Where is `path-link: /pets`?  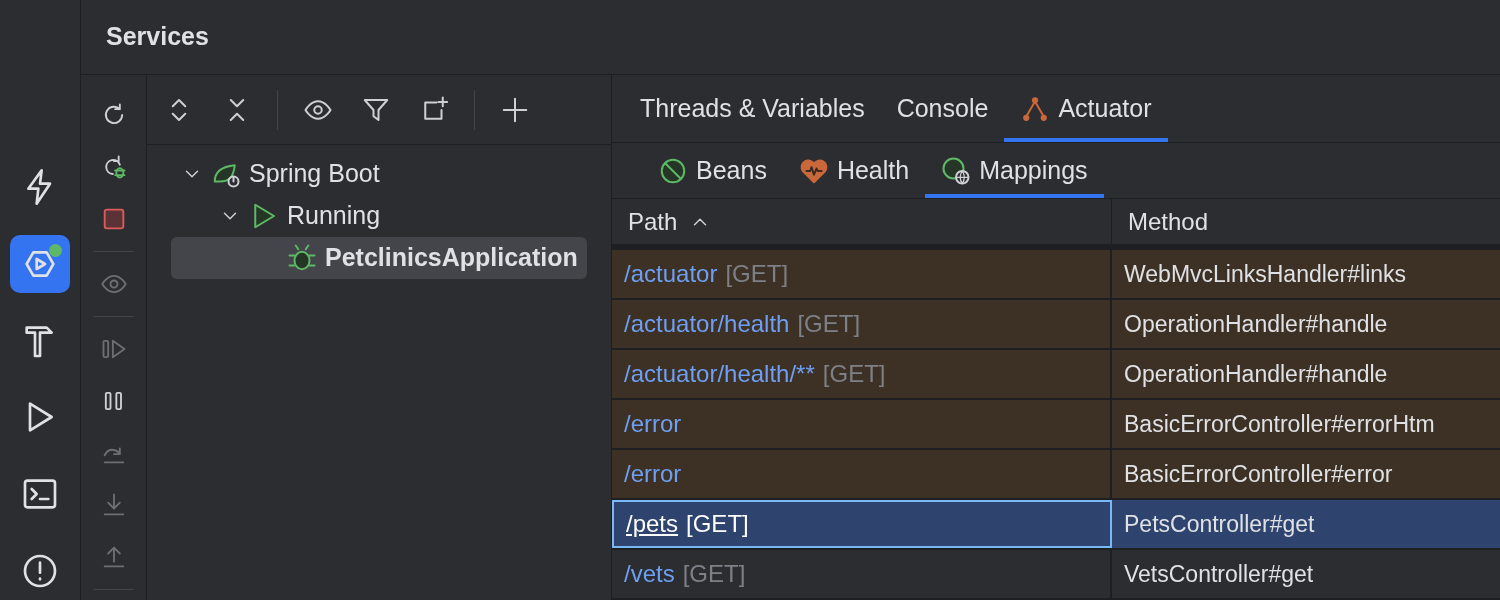
path-link: /pets is located at coordinates (652, 524).